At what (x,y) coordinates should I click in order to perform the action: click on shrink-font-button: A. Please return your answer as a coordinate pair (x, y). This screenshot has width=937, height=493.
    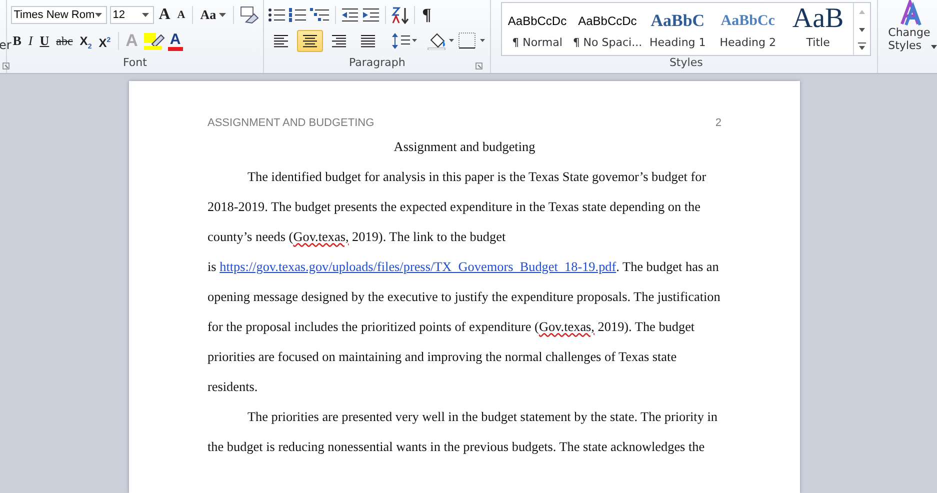
    Looking at the image, I should click on (181, 15).